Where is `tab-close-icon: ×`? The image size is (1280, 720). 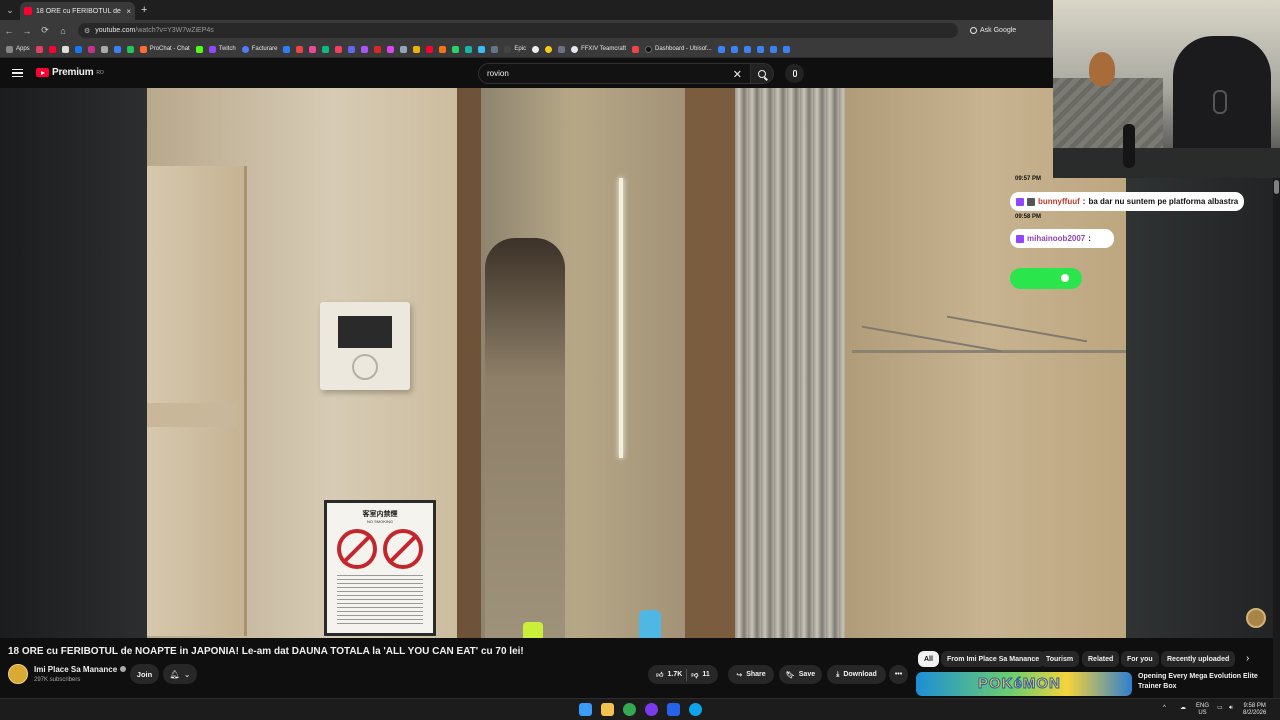
tab-close-icon: × is located at coordinates (128, 11).